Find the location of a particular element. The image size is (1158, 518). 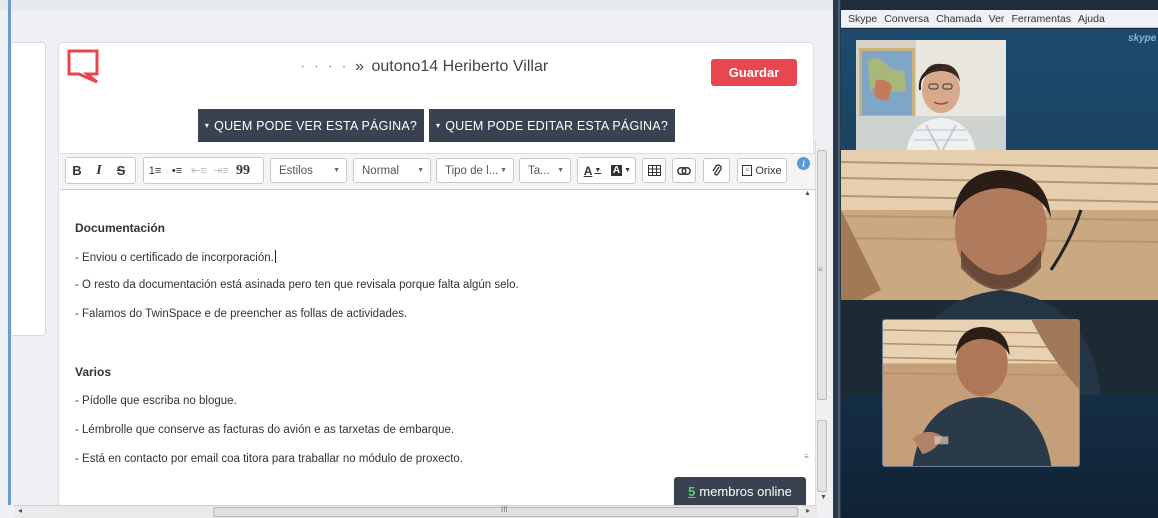

participant-video-thumbnail is located at coordinates (931, 96).